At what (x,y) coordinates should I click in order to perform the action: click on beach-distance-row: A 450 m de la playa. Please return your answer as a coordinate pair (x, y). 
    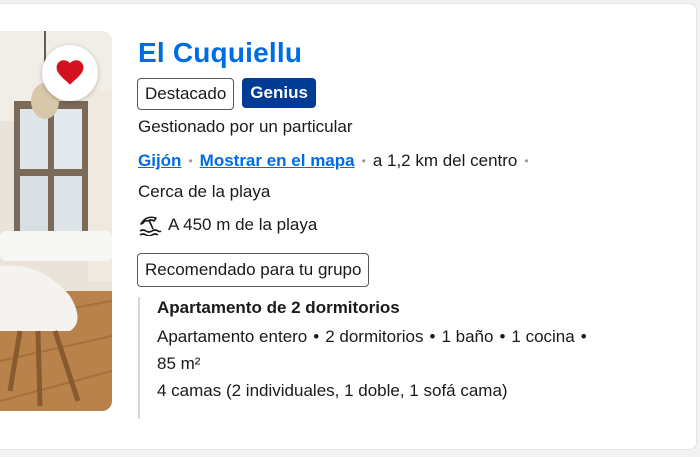
    Looking at the image, I should click on (227, 225).